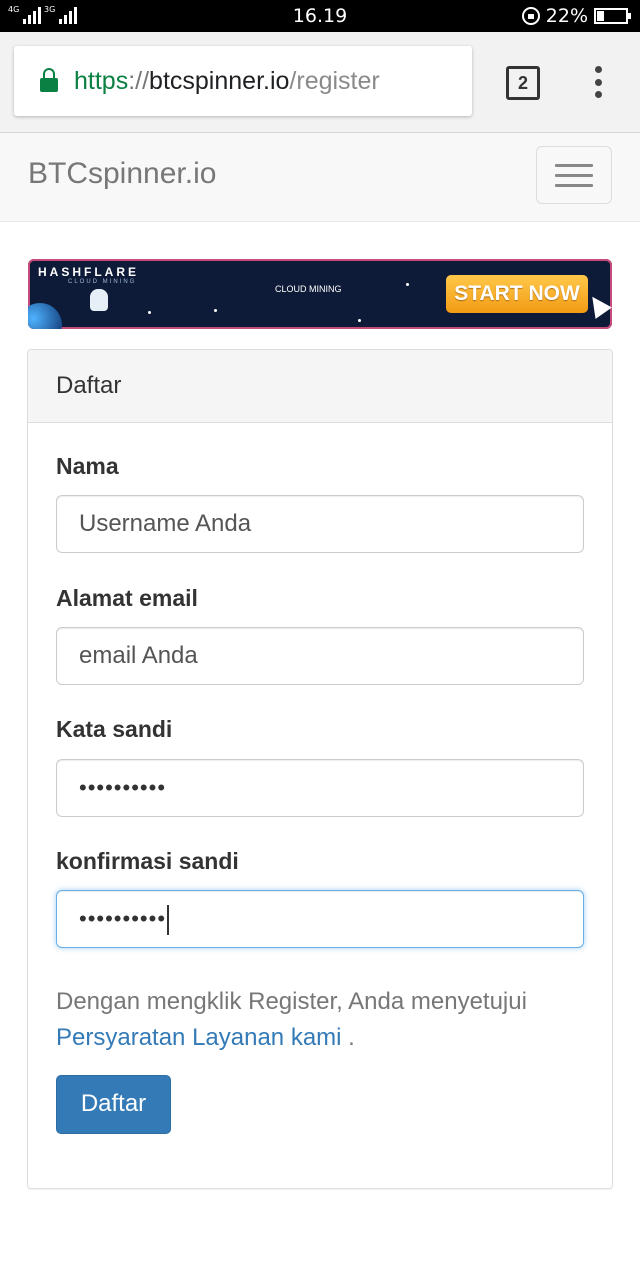  What do you see at coordinates (114, 729) in the screenshot?
I see `password-label: Kata sandi` at bounding box center [114, 729].